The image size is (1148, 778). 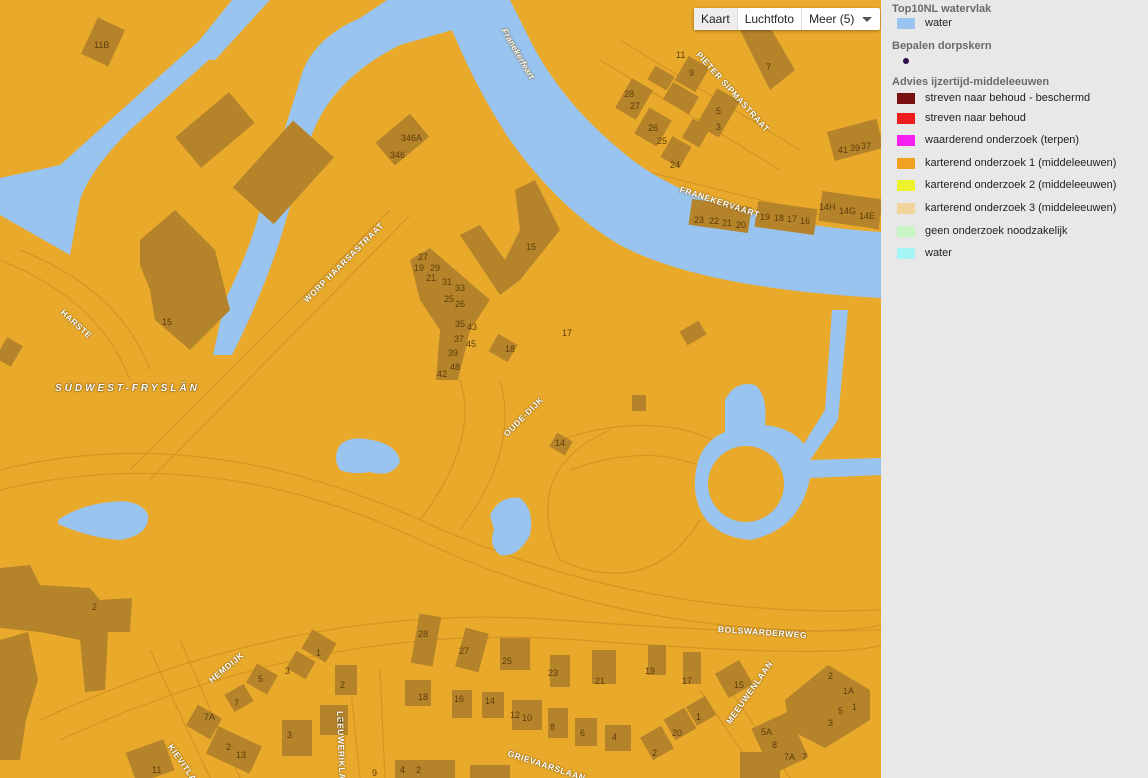 I want to click on legend-item-label: streven naar behoud - beschermd, so click(x=1008, y=98).